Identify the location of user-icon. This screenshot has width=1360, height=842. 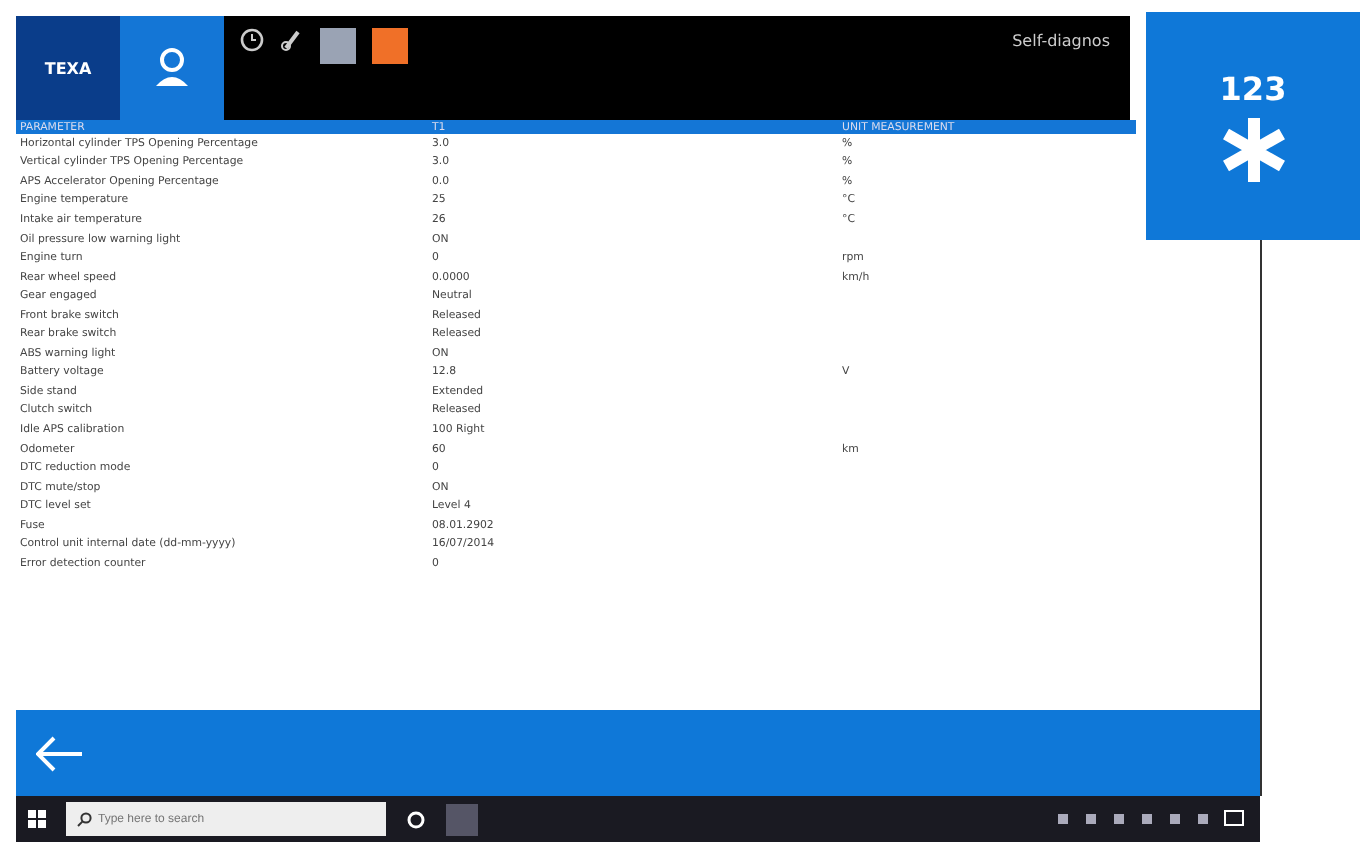
(172, 68).